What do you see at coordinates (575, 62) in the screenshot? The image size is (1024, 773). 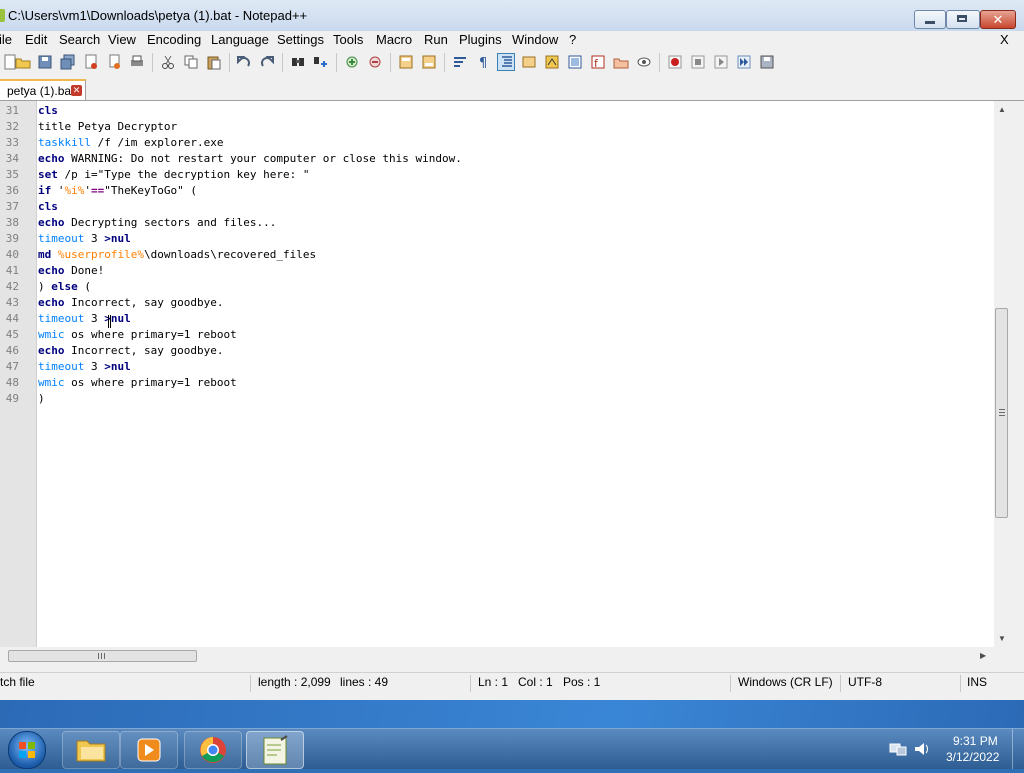 I see `function-list-icon` at bounding box center [575, 62].